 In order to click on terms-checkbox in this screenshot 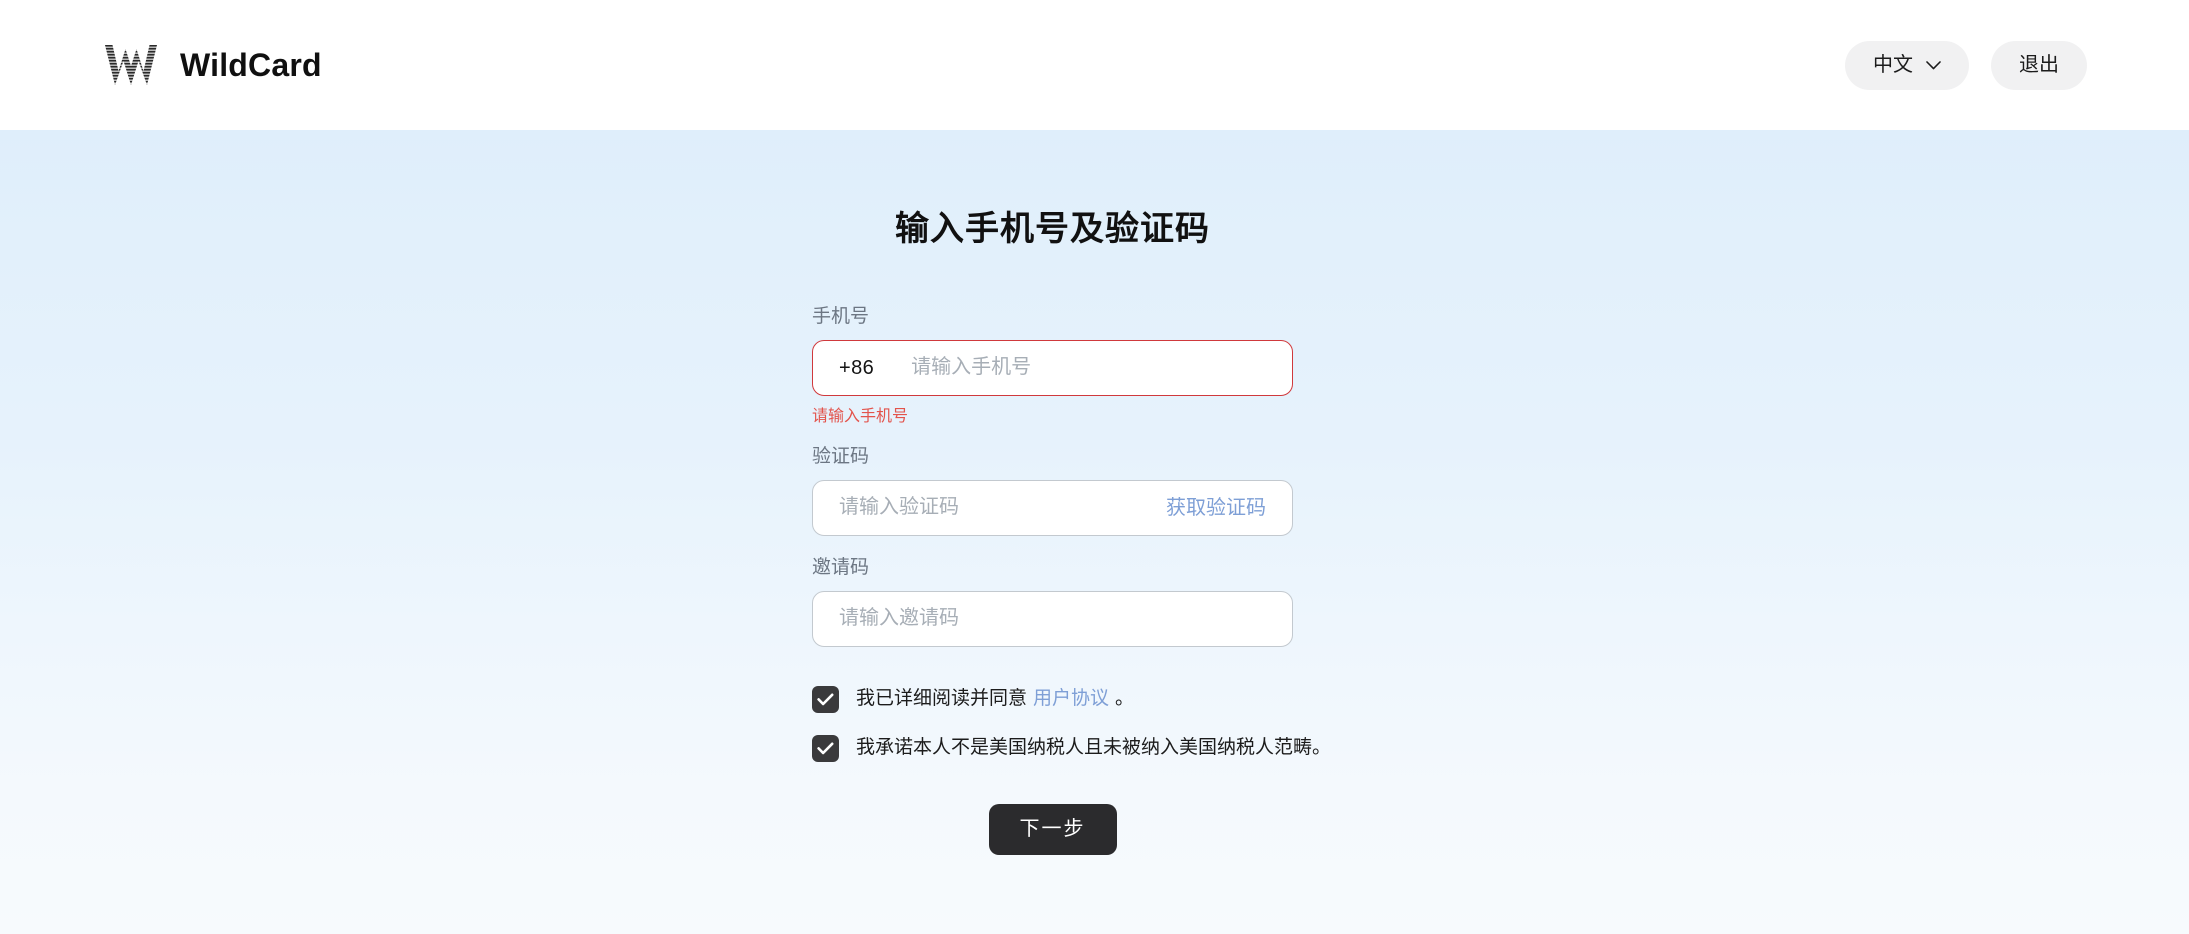, I will do `click(825, 699)`.